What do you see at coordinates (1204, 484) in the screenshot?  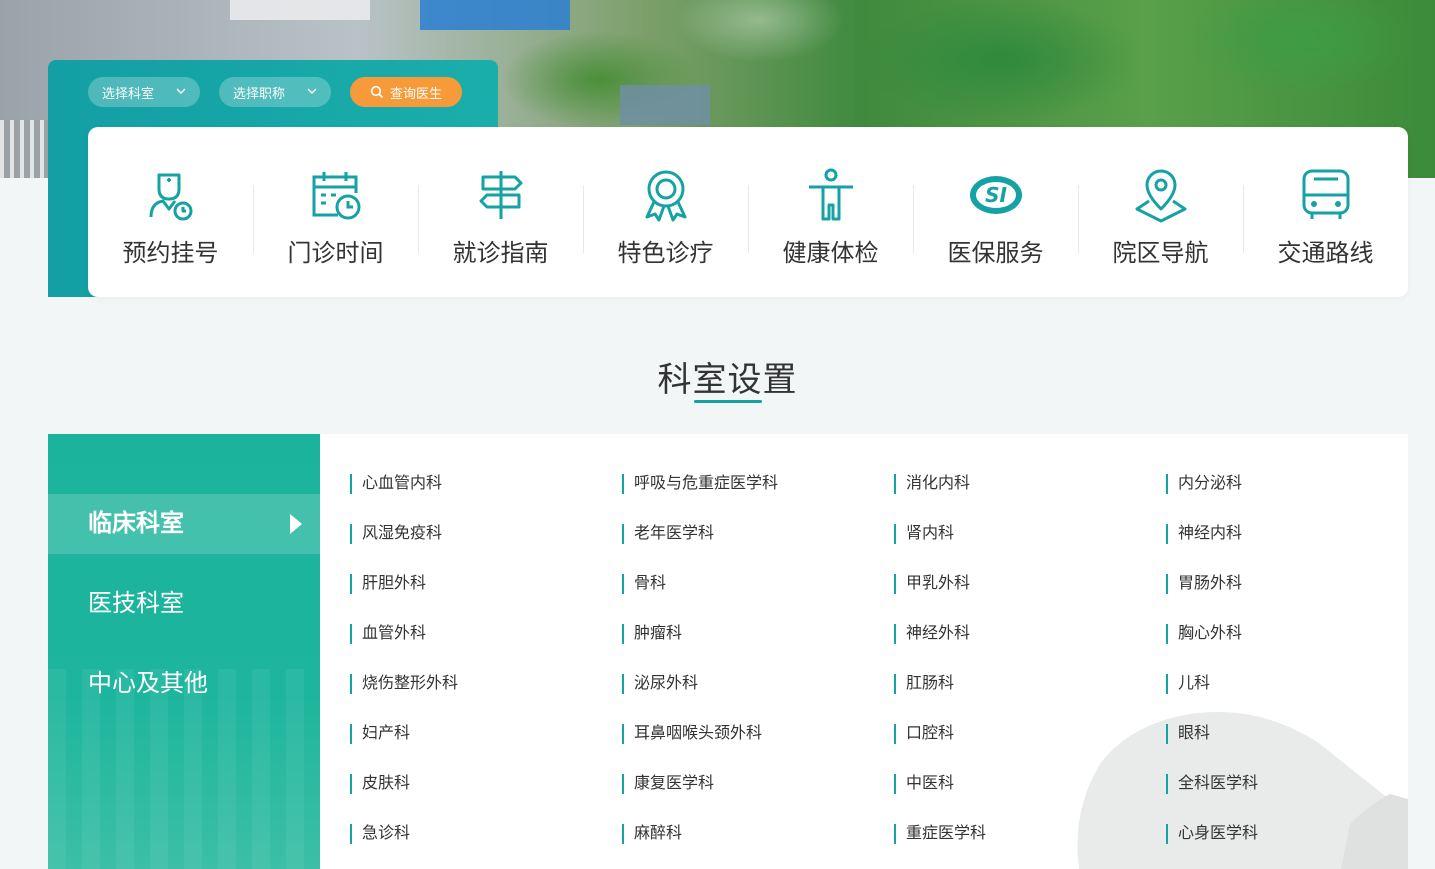 I see `department-link: 内分泌科` at bounding box center [1204, 484].